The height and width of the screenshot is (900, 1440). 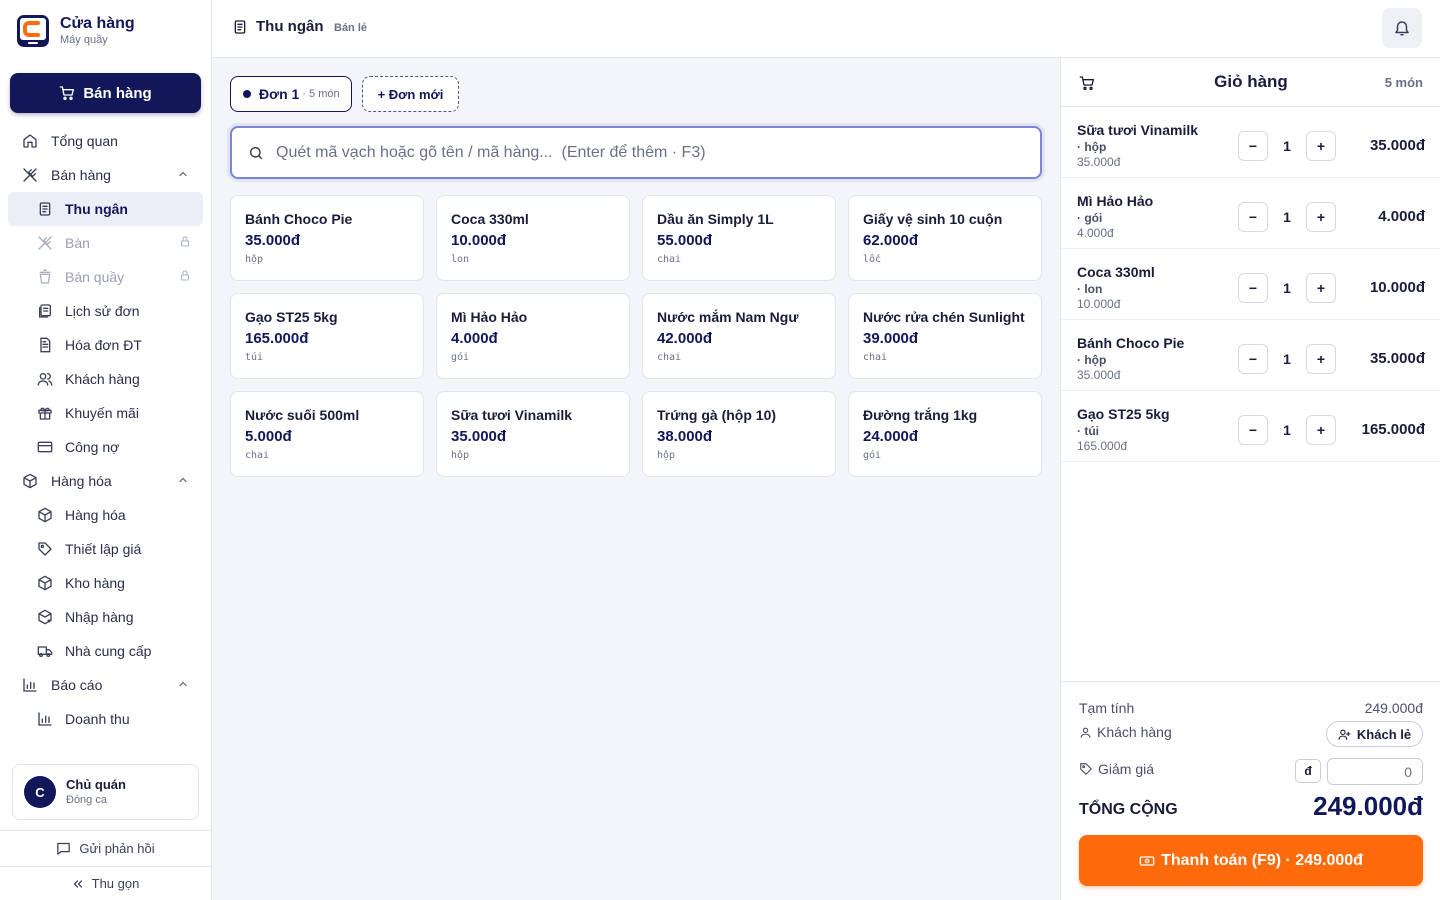 I want to click on sidebar-item-cashier: Thu ngân, so click(x=105, y=209).